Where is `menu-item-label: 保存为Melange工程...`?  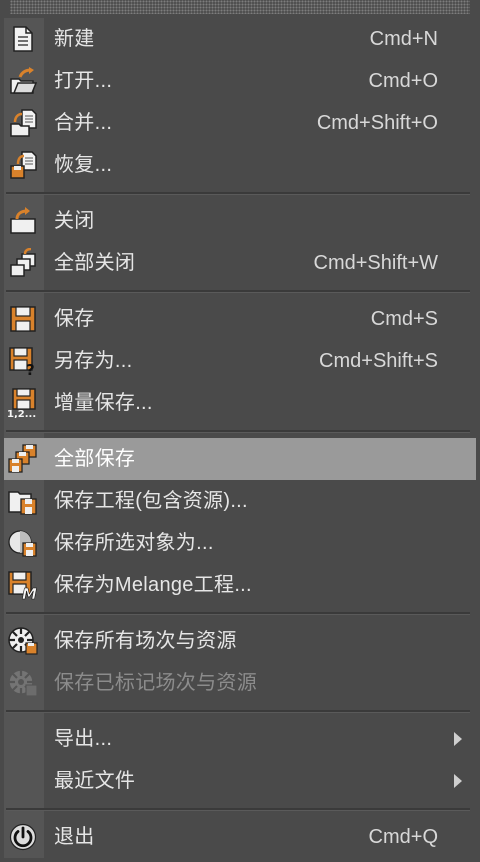
menu-item-label: 保存为Melange工程... is located at coordinates (153, 585).